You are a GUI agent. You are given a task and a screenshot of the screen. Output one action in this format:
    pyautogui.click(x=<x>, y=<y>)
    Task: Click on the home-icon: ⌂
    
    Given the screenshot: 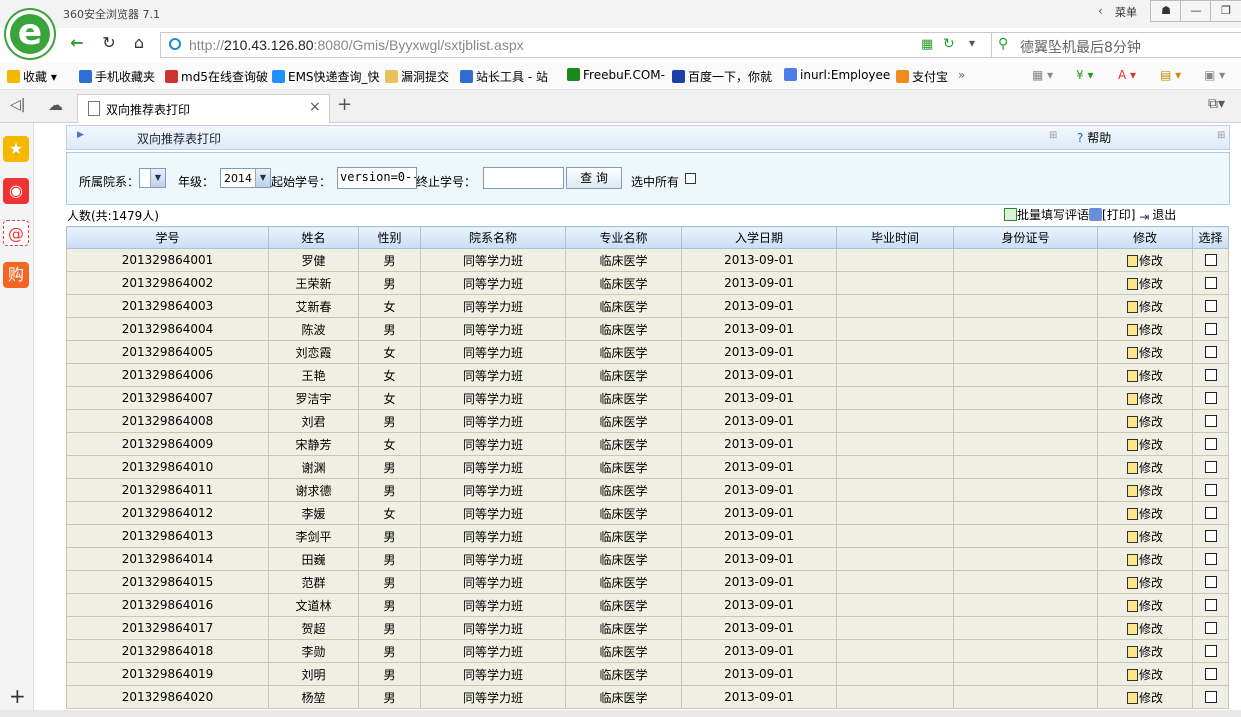 What is the action you would take?
    pyautogui.click(x=139, y=43)
    